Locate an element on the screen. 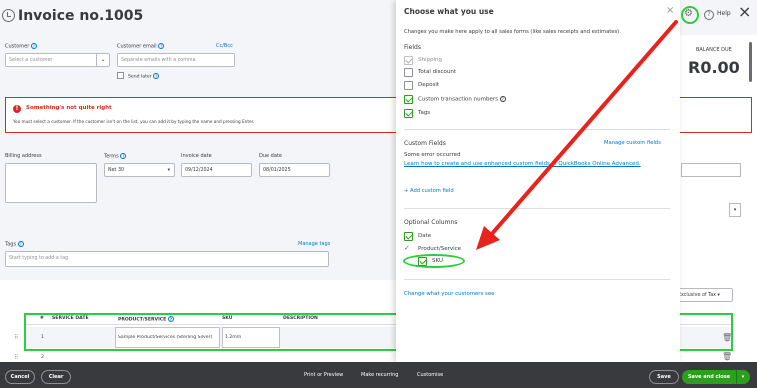 This screenshot has height=388, width=757. save-options-chevron-icon: ▾ is located at coordinates (743, 377).